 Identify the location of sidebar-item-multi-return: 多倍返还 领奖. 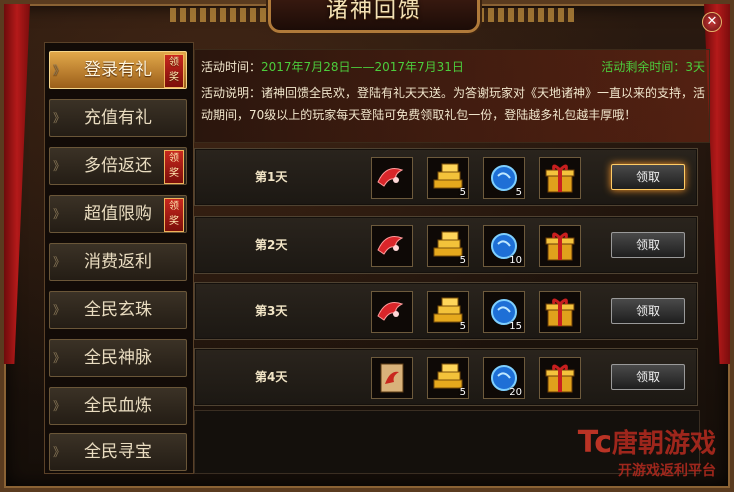
(118, 166).